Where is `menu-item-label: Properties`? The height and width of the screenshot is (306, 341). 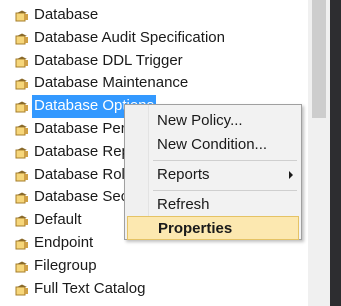
menu-item-label: Properties is located at coordinates (195, 228).